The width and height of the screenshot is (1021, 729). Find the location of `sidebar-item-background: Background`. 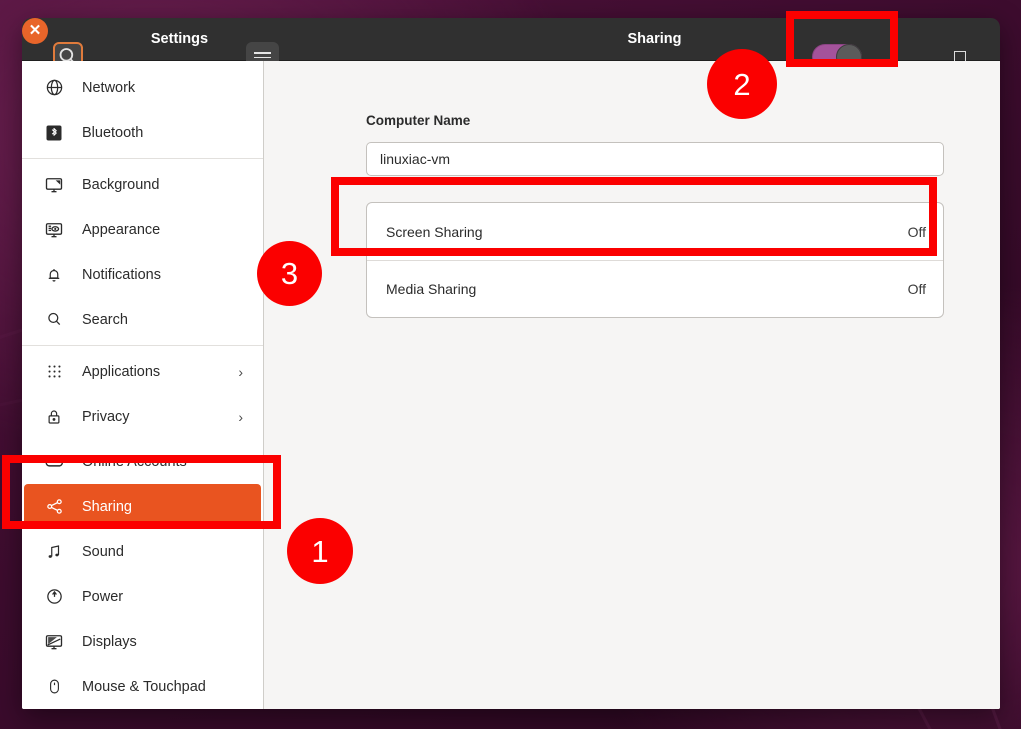

sidebar-item-background: Background is located at coordinates (142, 184).